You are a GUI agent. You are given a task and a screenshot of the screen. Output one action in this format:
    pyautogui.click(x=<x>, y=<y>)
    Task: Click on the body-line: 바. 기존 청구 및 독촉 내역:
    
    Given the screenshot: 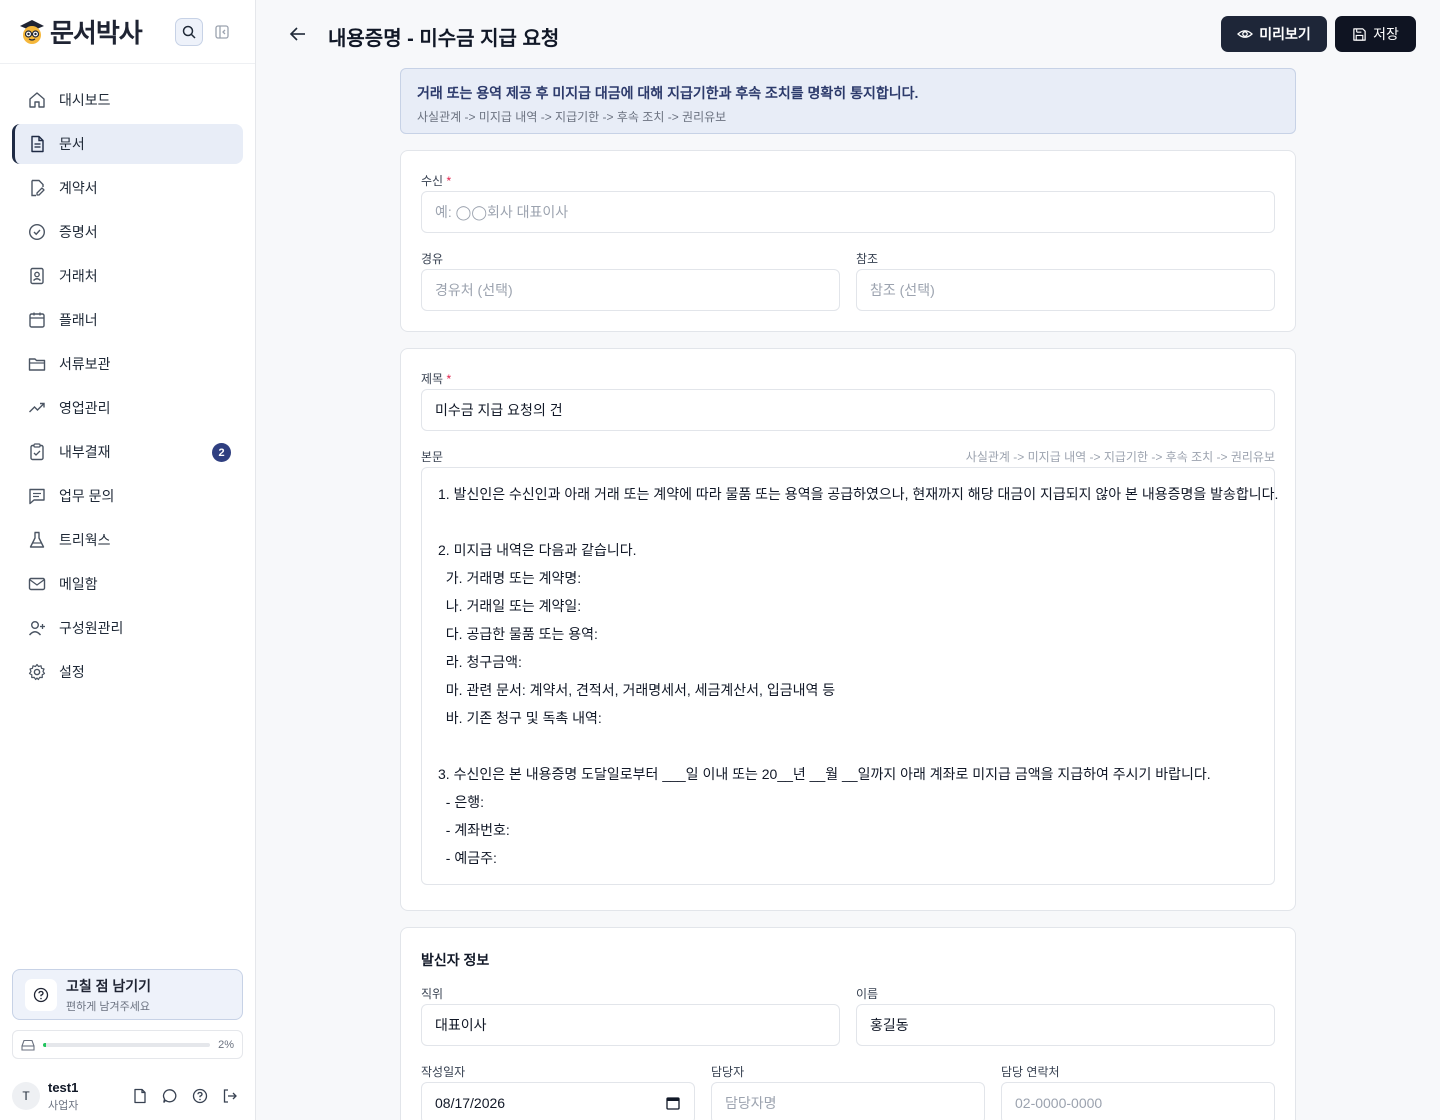 What is the action you would take?
    pyautogui.click(x=520, y=718)
    